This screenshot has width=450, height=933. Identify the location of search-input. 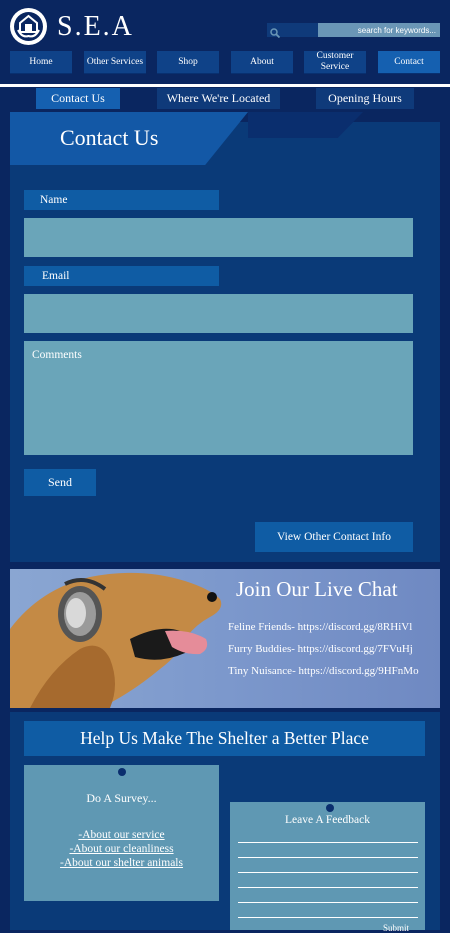
(379, 30).